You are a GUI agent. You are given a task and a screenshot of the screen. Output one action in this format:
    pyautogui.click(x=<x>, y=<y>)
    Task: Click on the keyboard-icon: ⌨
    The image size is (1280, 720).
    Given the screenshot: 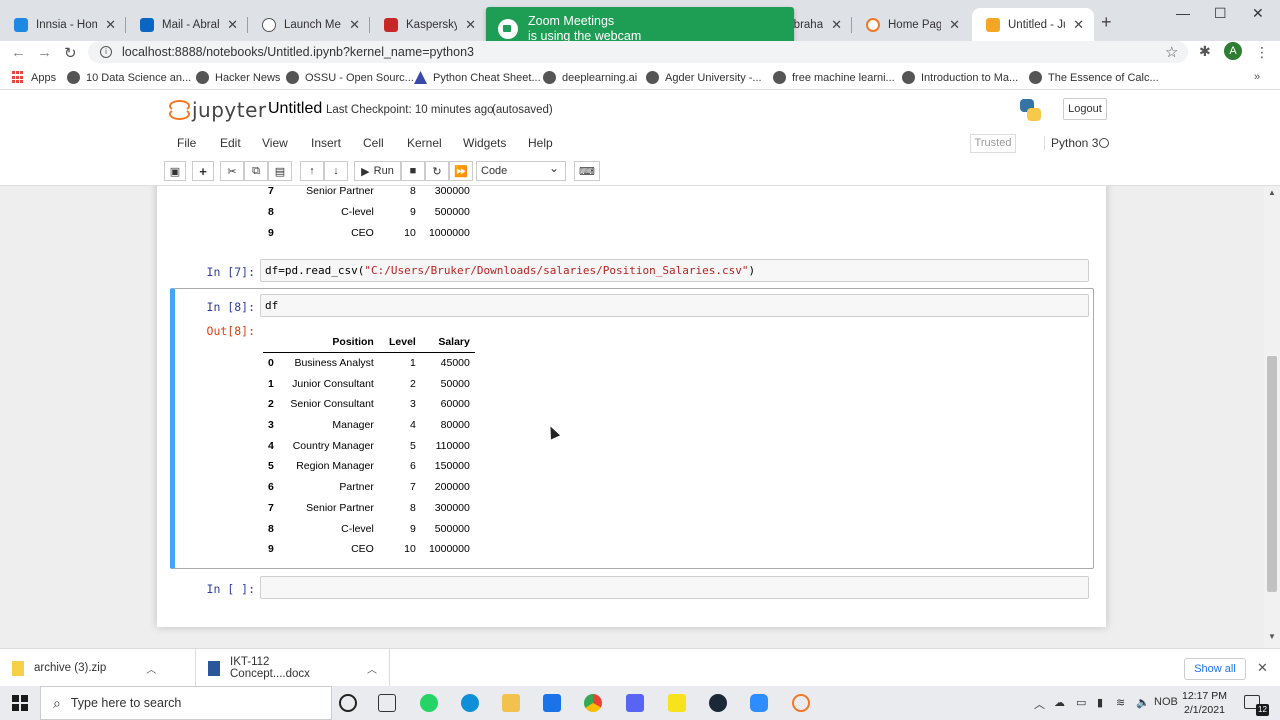 What is the action you would take?
    pyautogui.click(x=587, y=171)
    